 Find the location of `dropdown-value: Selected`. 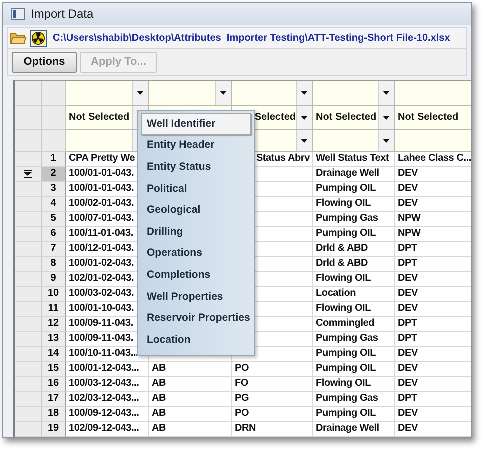

dropdown-value: Selected is located at coordinates (275, 117).